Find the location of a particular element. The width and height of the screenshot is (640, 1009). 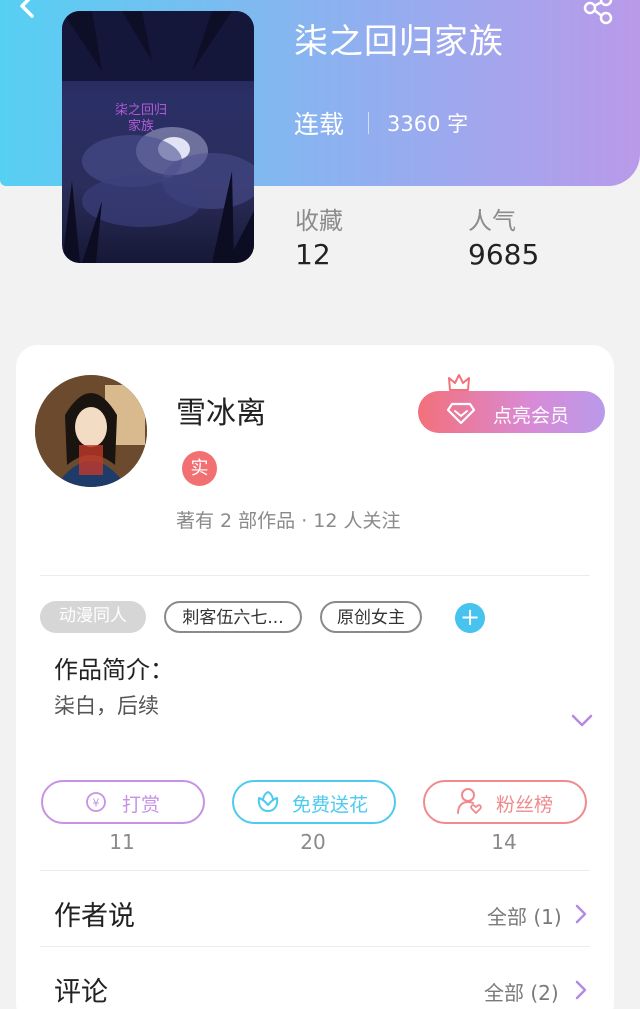

book-cover: 柒之回归 家族 is located at coordinates (158, 137).